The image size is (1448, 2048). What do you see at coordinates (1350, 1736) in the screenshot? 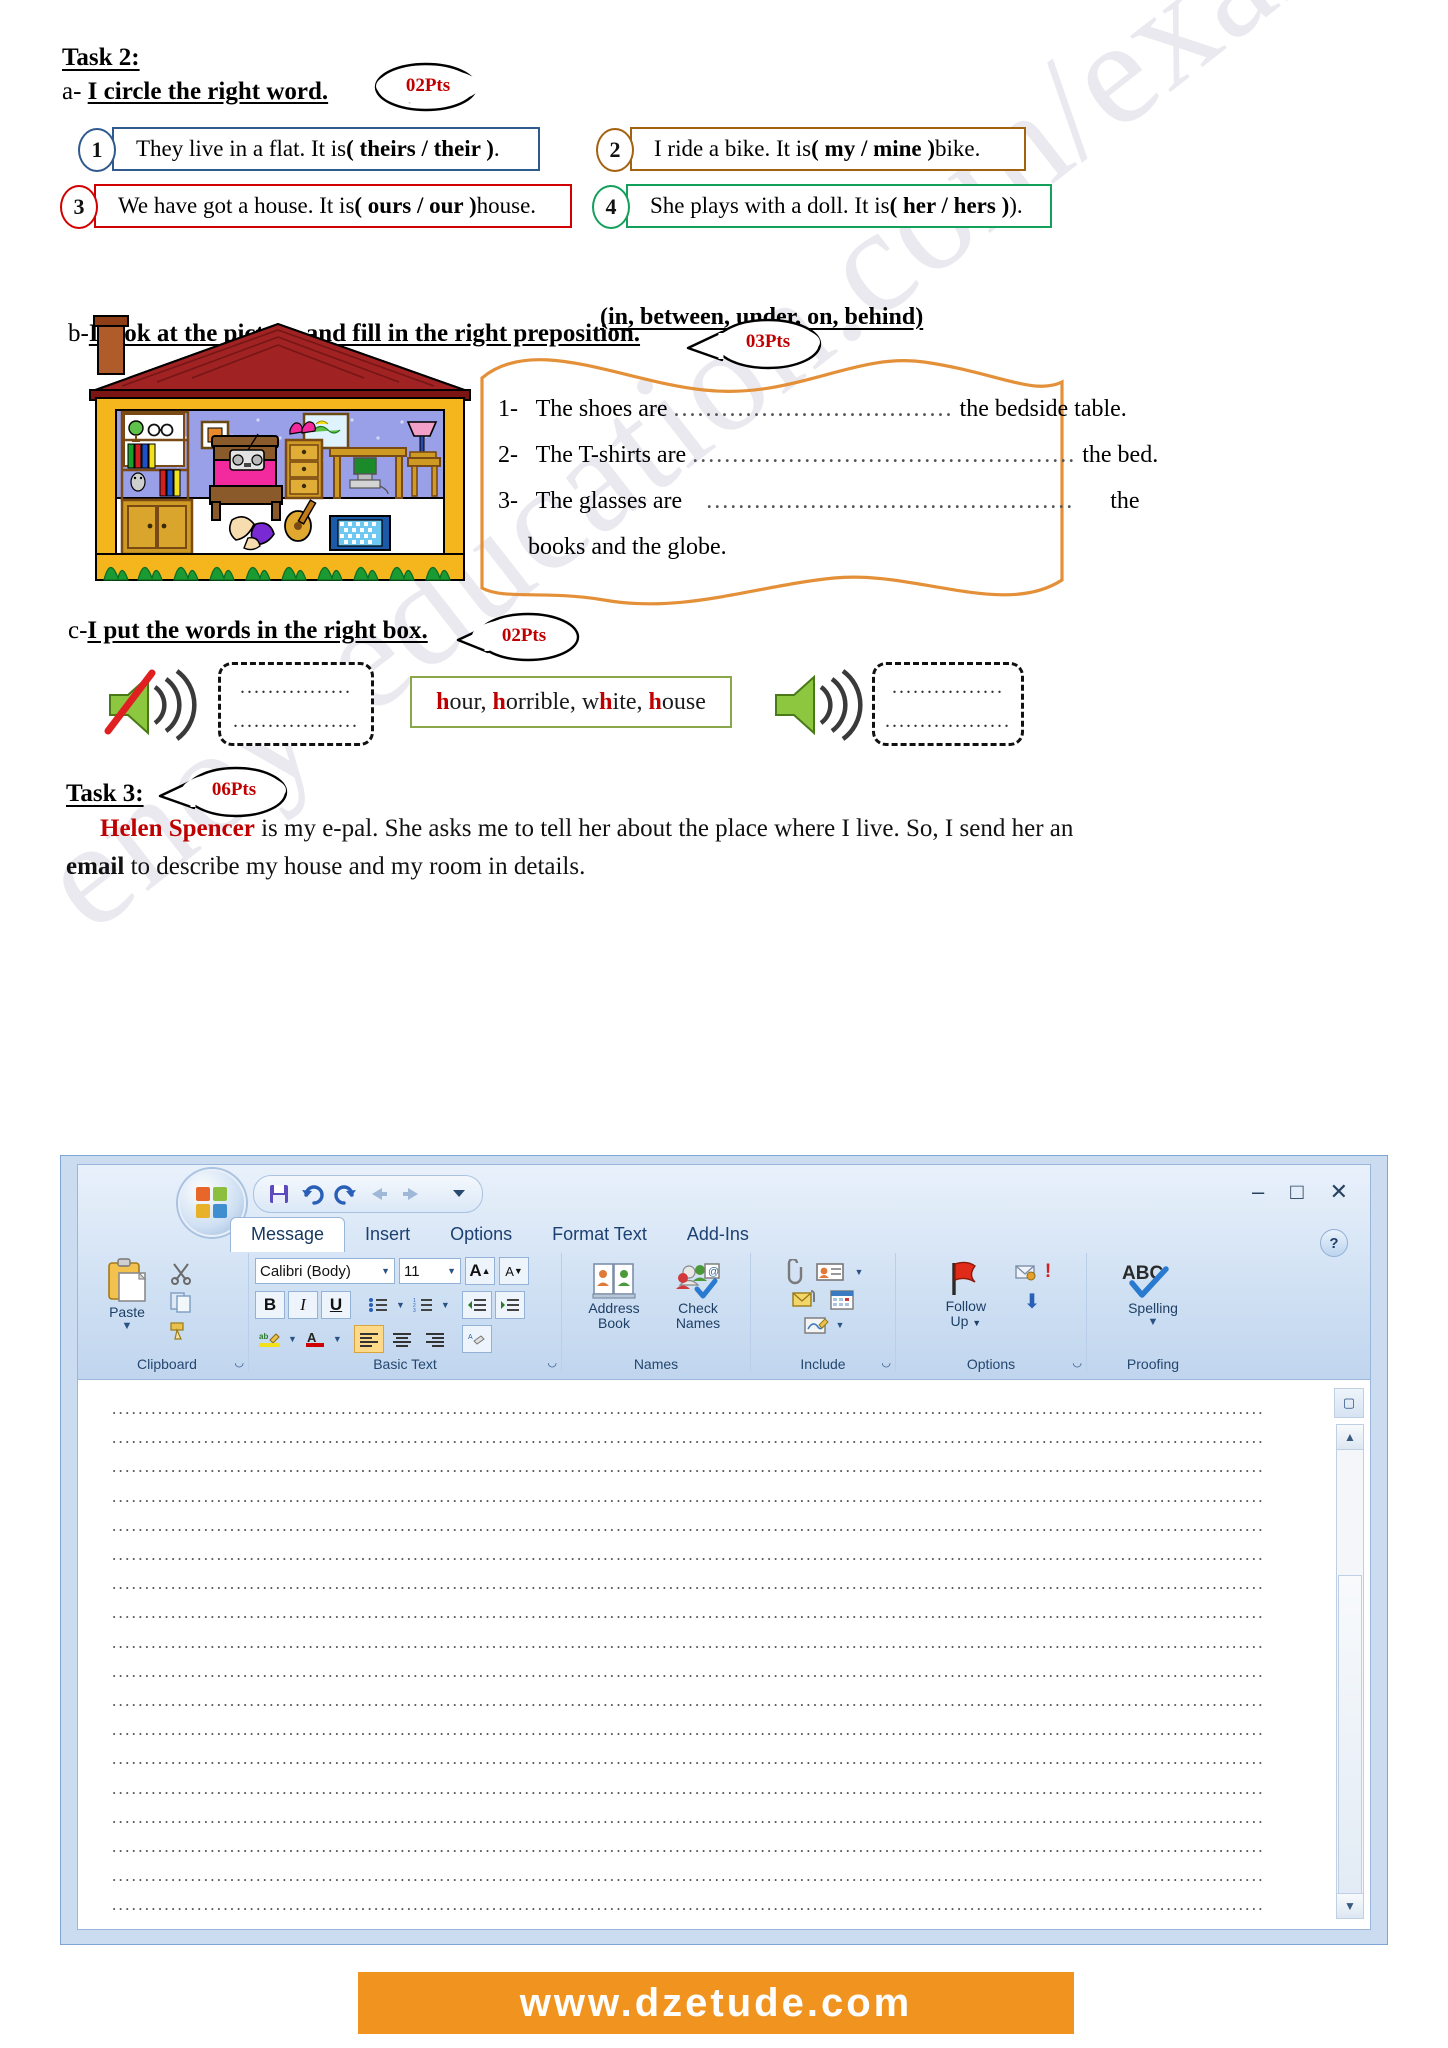
I see `scroll-thumb` at bounding box center [1350, 1736].